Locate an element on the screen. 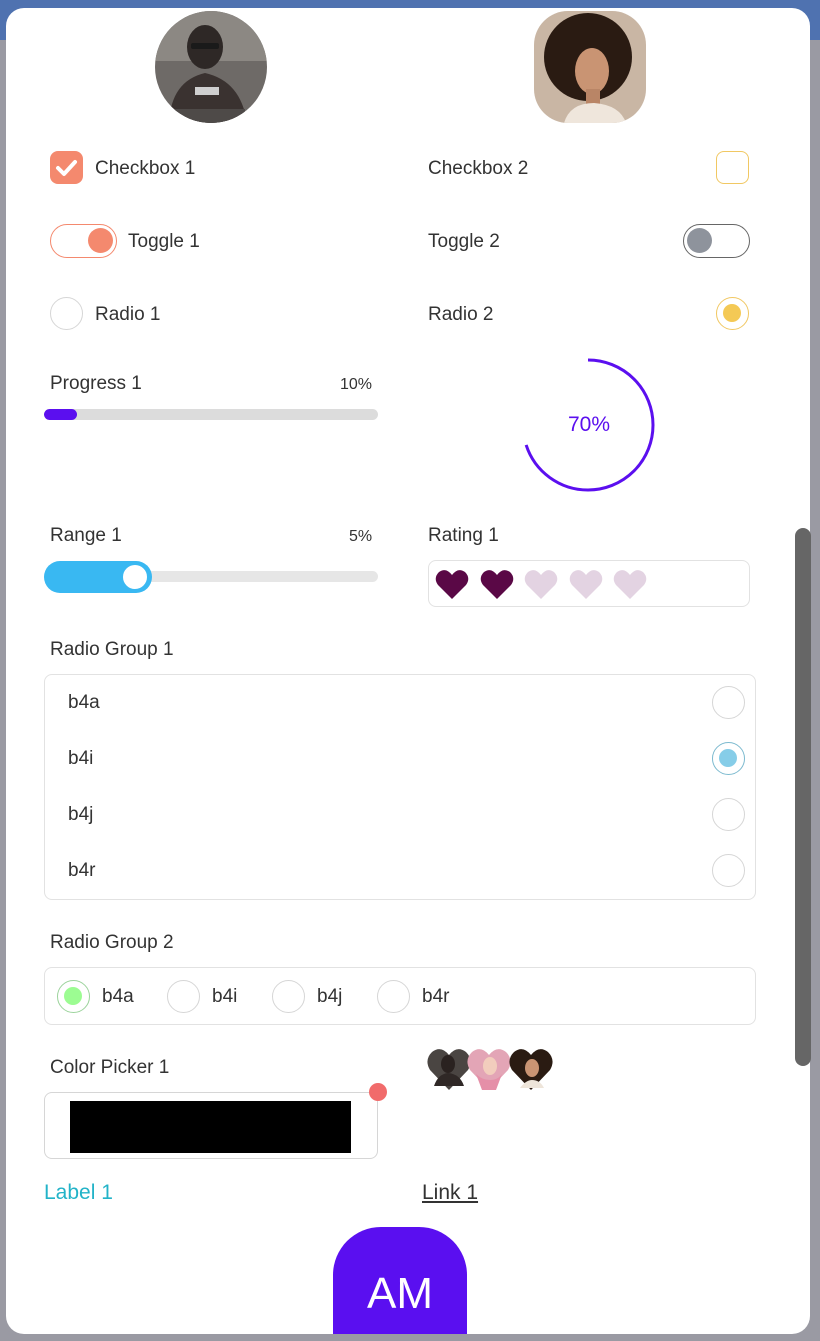 This screenshot has width=820, height=1341. toggle-1-label: Toggle 1 is located at coordinates (164, 241).